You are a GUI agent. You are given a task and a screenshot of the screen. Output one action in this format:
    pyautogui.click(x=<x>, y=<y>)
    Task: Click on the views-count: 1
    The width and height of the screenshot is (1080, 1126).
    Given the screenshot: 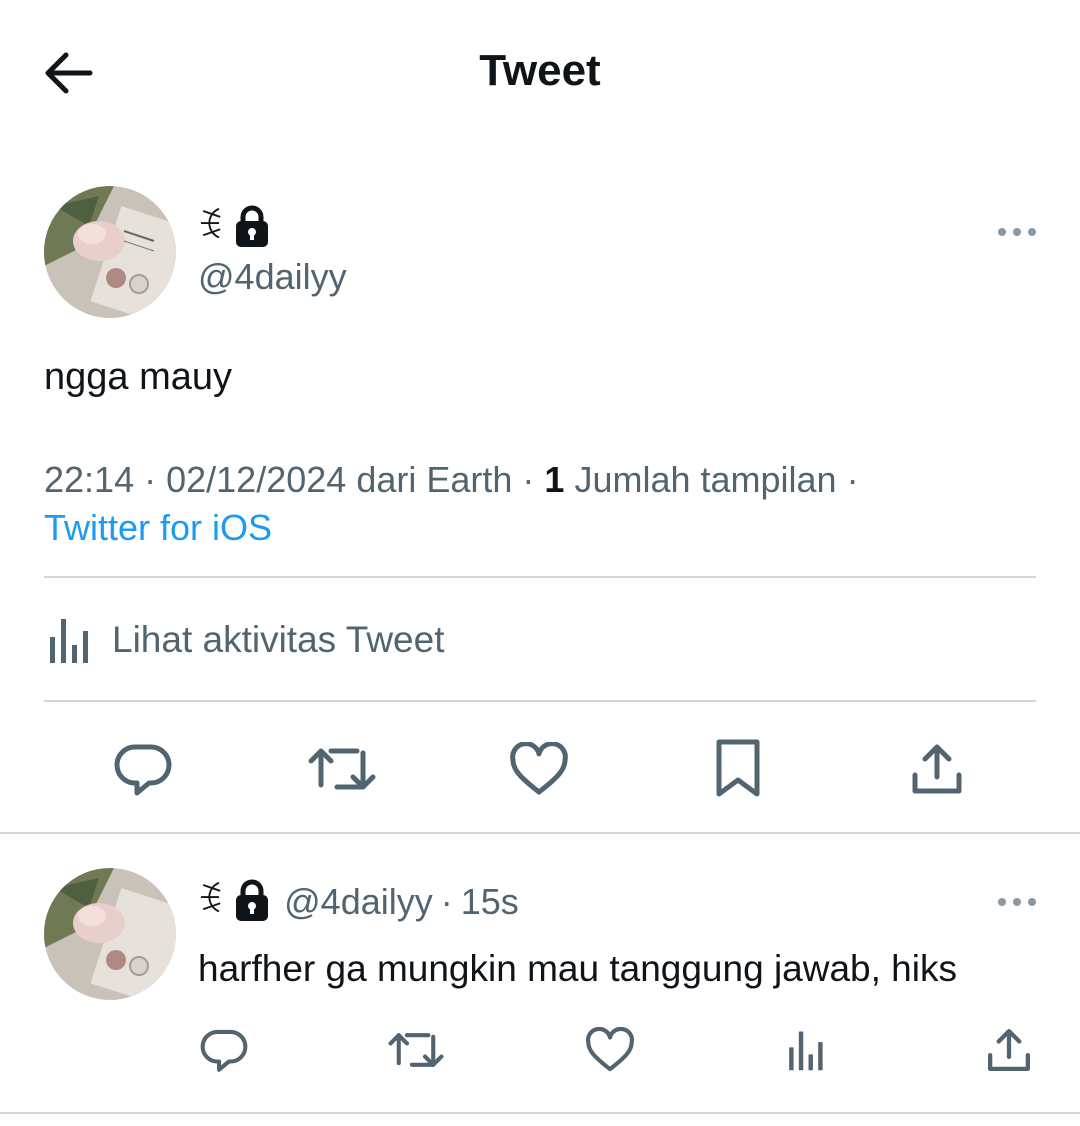 What is the action you would take?
    pyautogui.click(x=554, y=479)
    